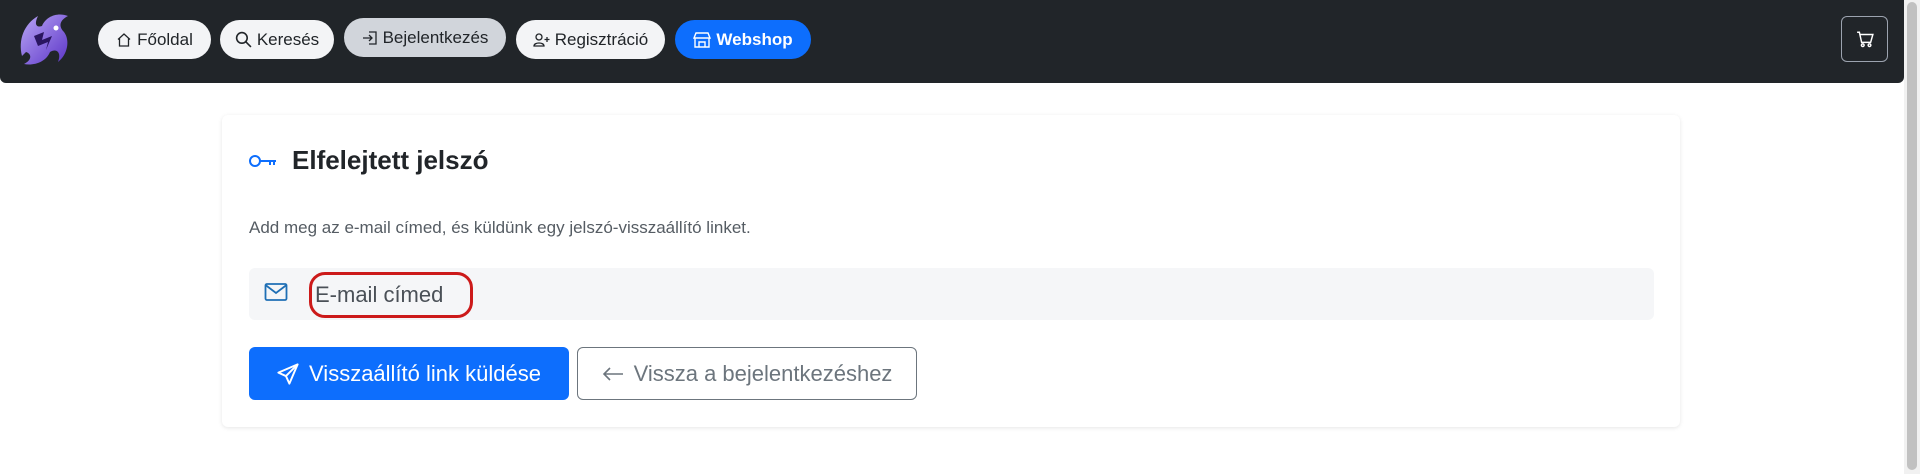  I want to click on scrollbar-thumb, so click(1912, 236).